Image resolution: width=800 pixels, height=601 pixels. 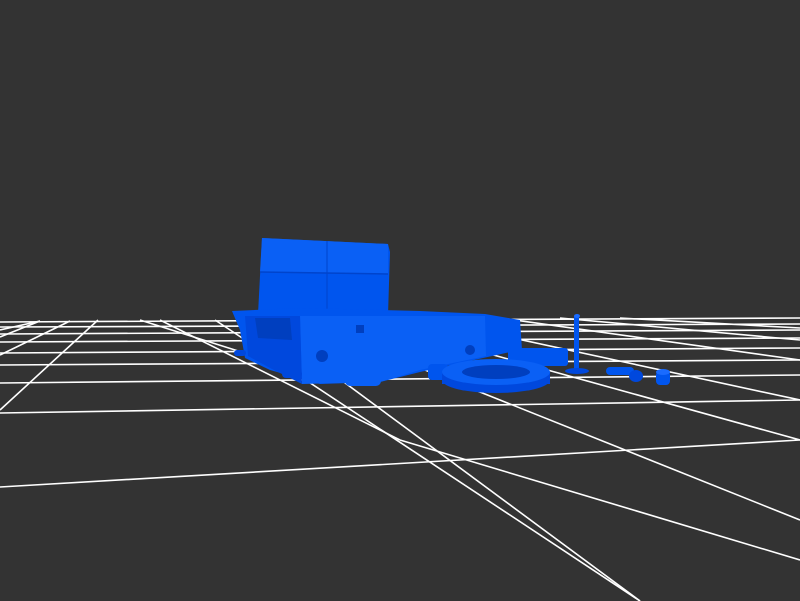 I want to click on ring-part, so click(x=496, y=376).